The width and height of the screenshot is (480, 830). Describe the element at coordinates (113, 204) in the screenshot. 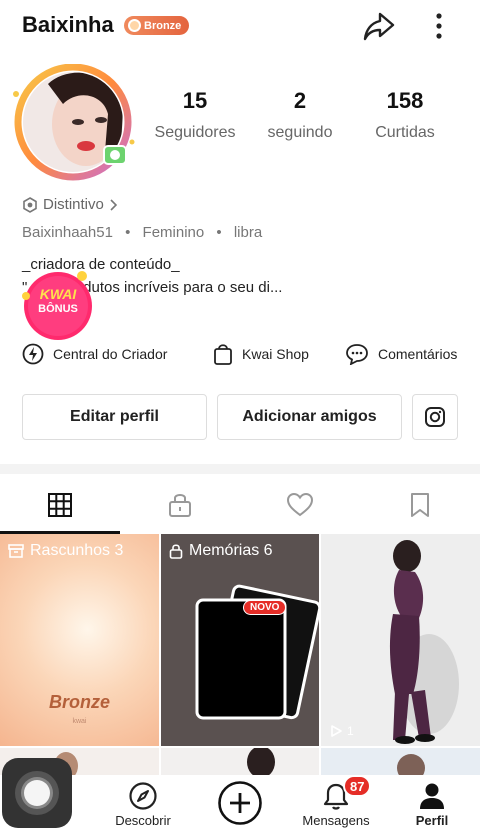

I see `chevron-right-icon` at that location.